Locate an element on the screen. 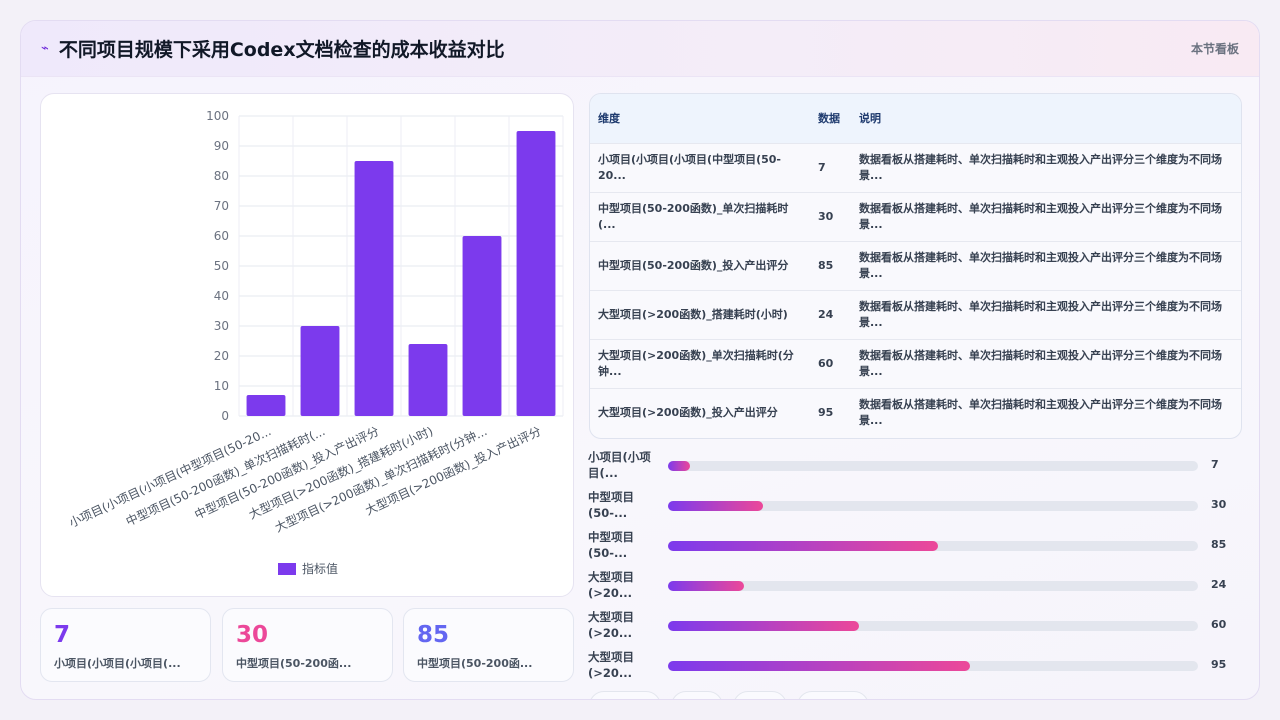 This screenshot has width=1280, height=720. cell-value: 60 is located at coordinates (830, 363).